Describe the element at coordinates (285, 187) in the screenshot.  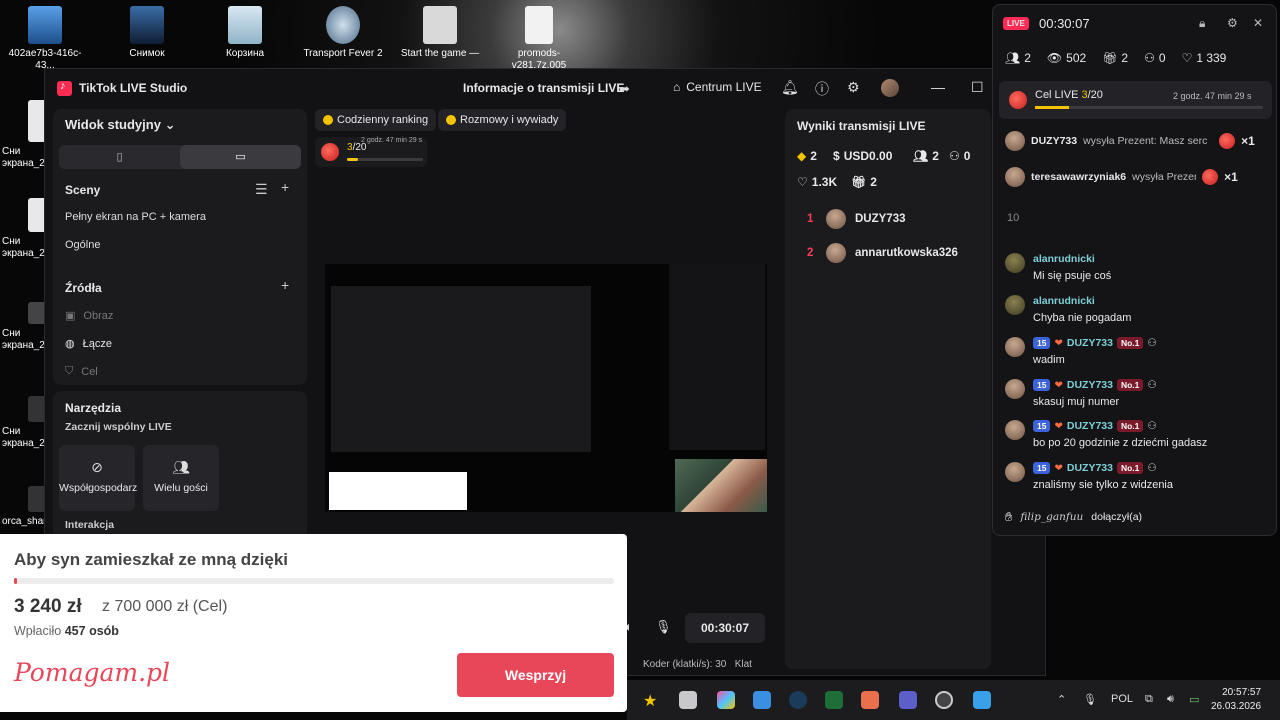
I see `add-scene-icon: +` at that location.